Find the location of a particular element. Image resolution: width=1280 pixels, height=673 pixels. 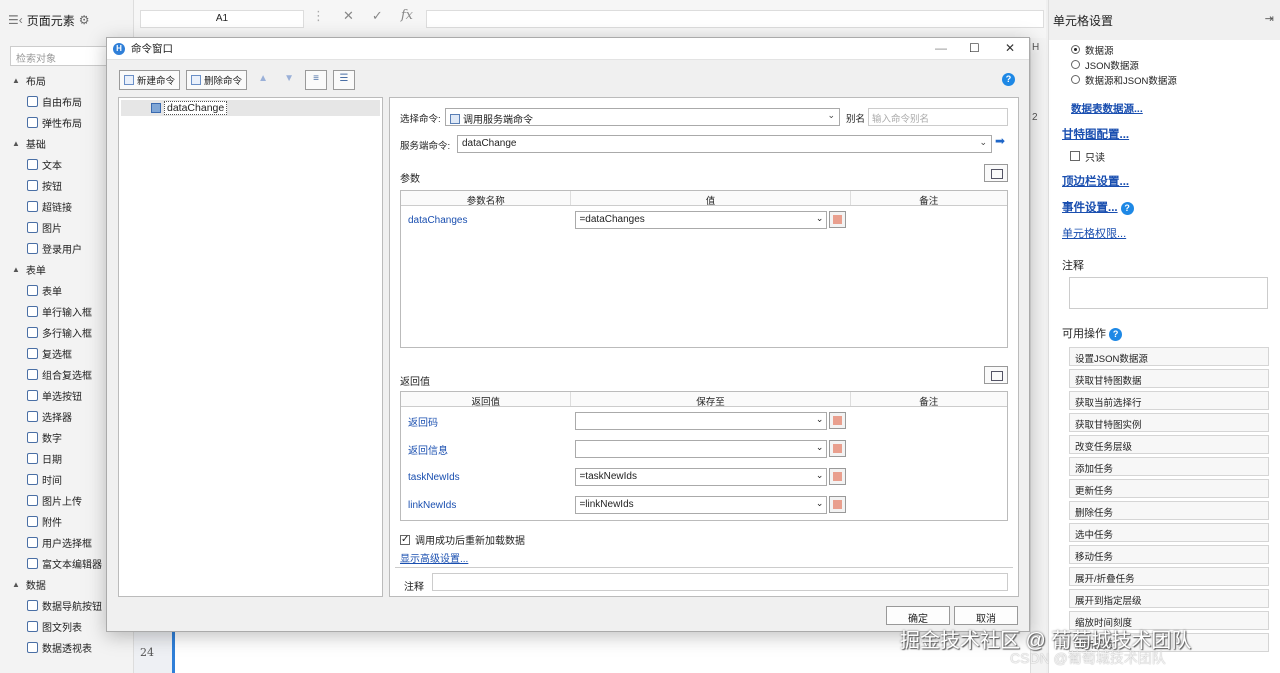

chevron-down-icon: ⌄ is located at coordinates (819, 475).